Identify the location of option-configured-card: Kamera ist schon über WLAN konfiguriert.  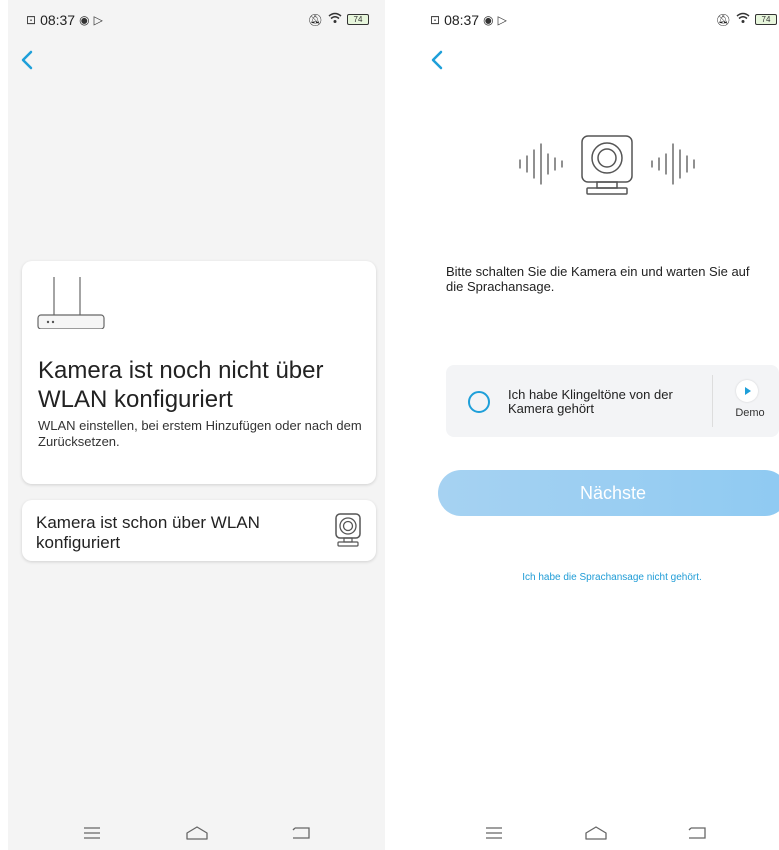
(199, 530).